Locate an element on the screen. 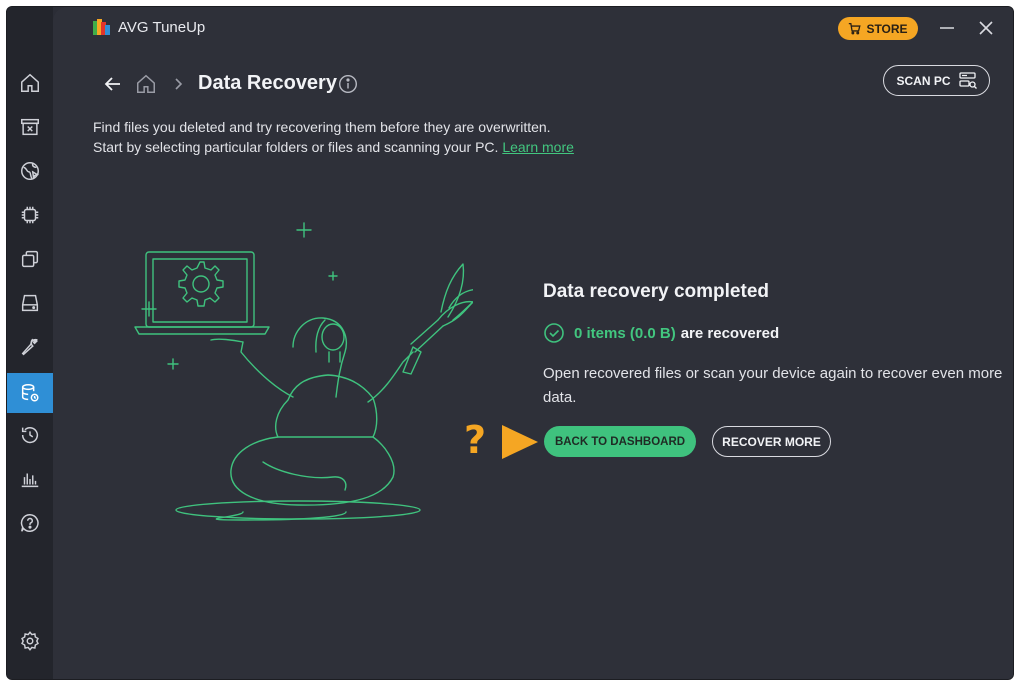 This screenshot has width=1023, height=687. home-icon is located at coordinates (30, 82).